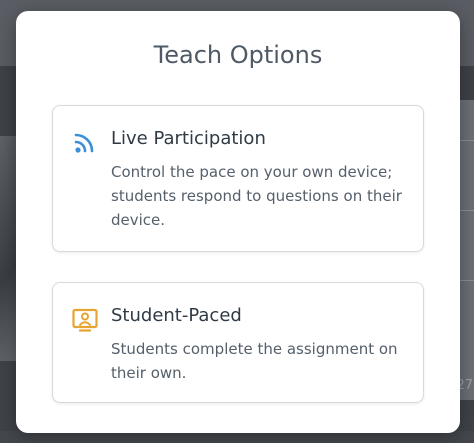  What do you see at coordinates (85, 320) in the screenshot?
I see `student-presentation-icon` at bounding box center [85, 320].